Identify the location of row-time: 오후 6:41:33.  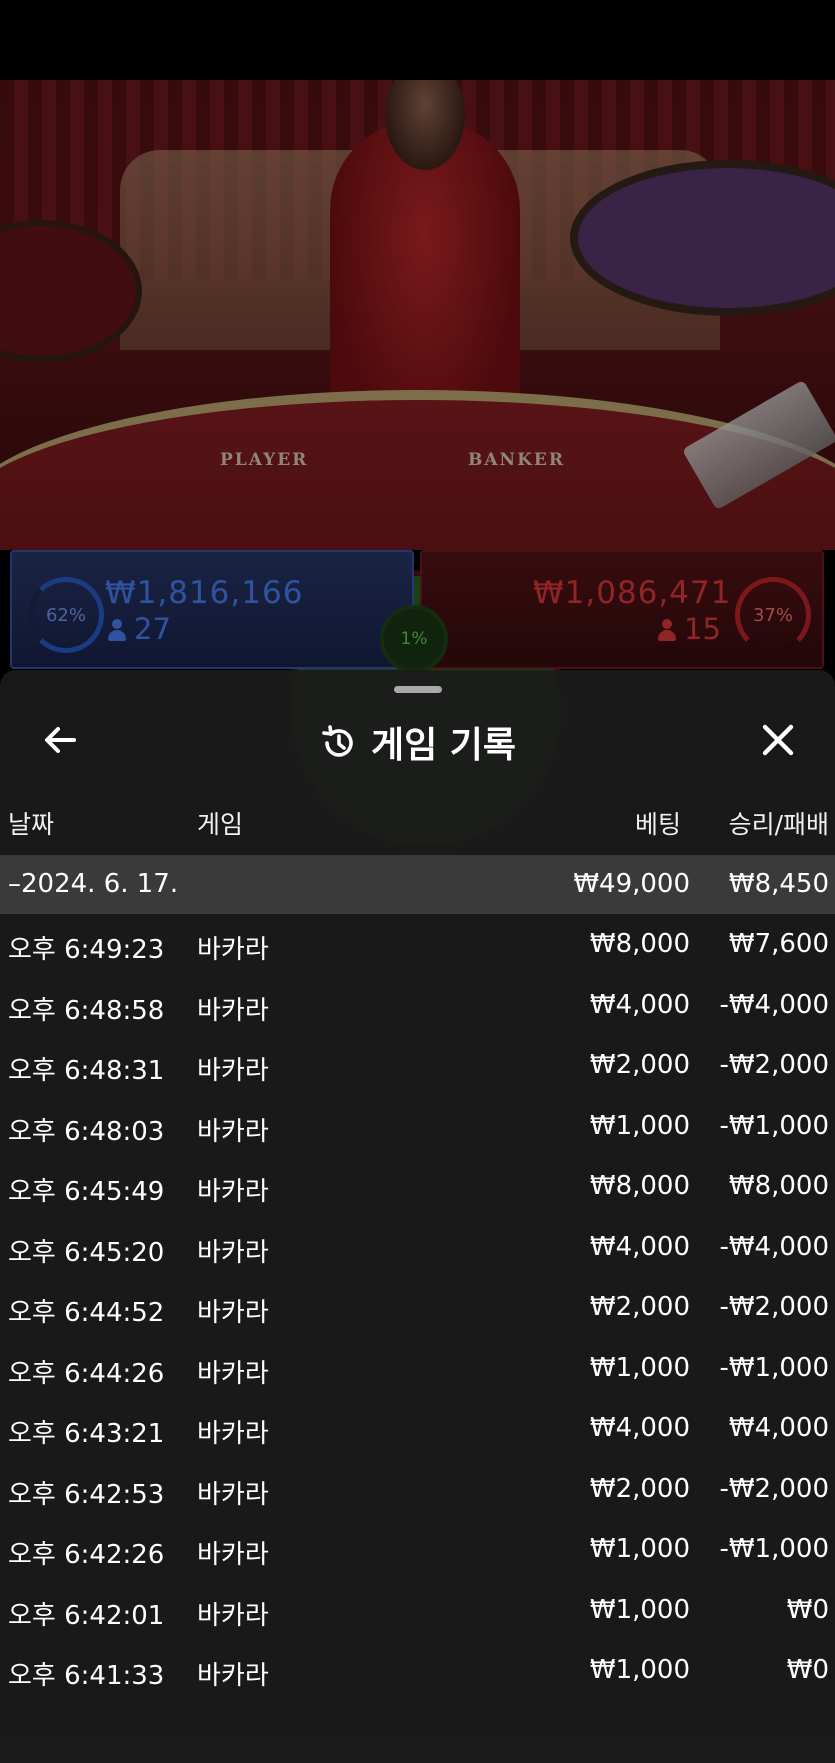
(86, 1676).